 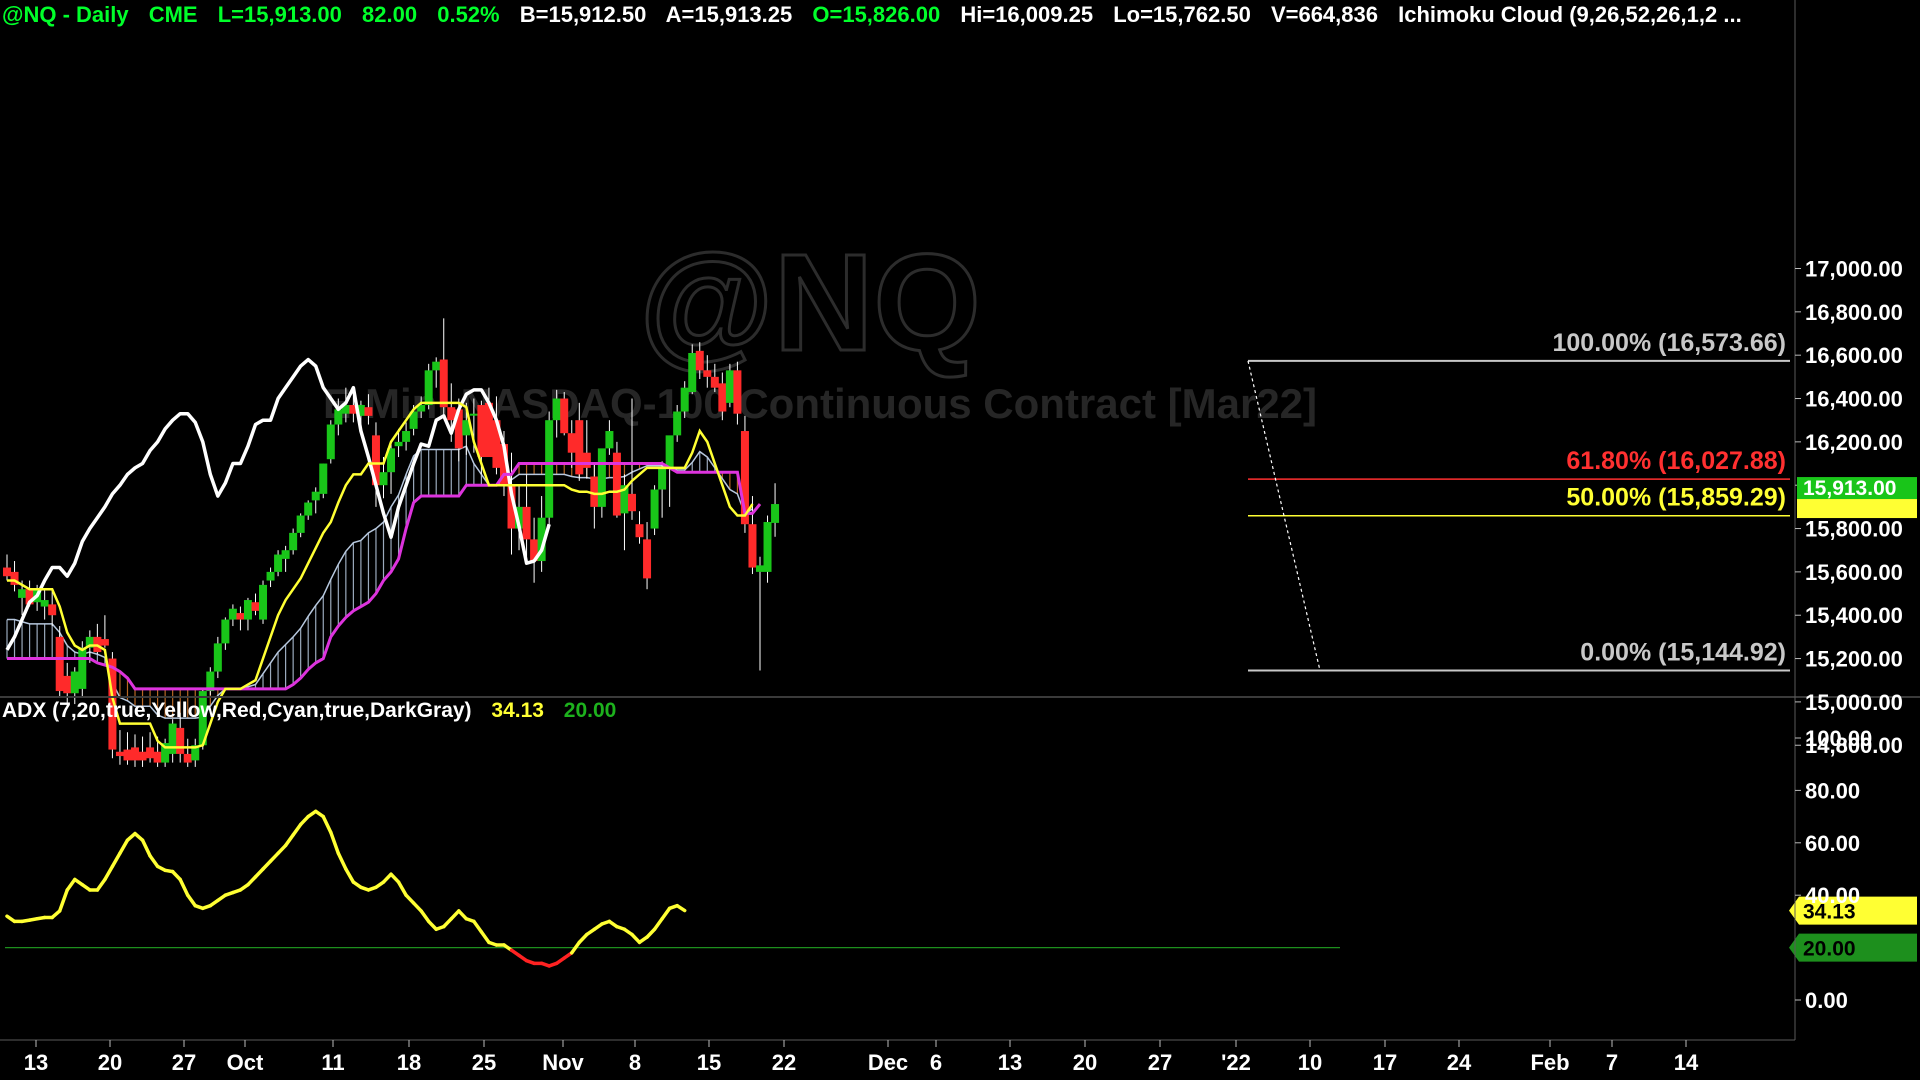 What do you see at coordinates (1854, 269) in the screenshot?
I see `price-tick-label: 17,000.00` at bounding box center [1854, 269].